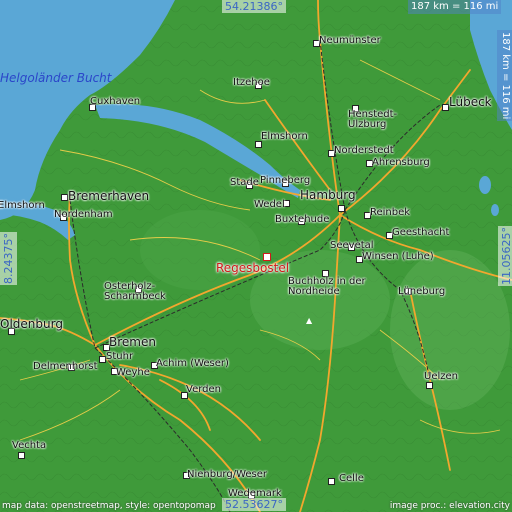  Describe the element at coordinates (253, 268) in the screenshot. I see `highlight-label: Regesbostel` at that location.